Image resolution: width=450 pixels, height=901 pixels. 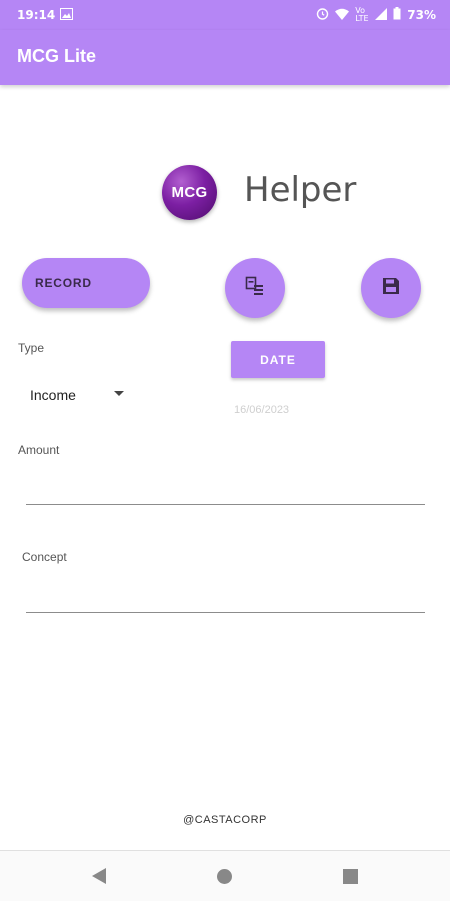 I want to click on back-icon, so click(x=99, y=876).